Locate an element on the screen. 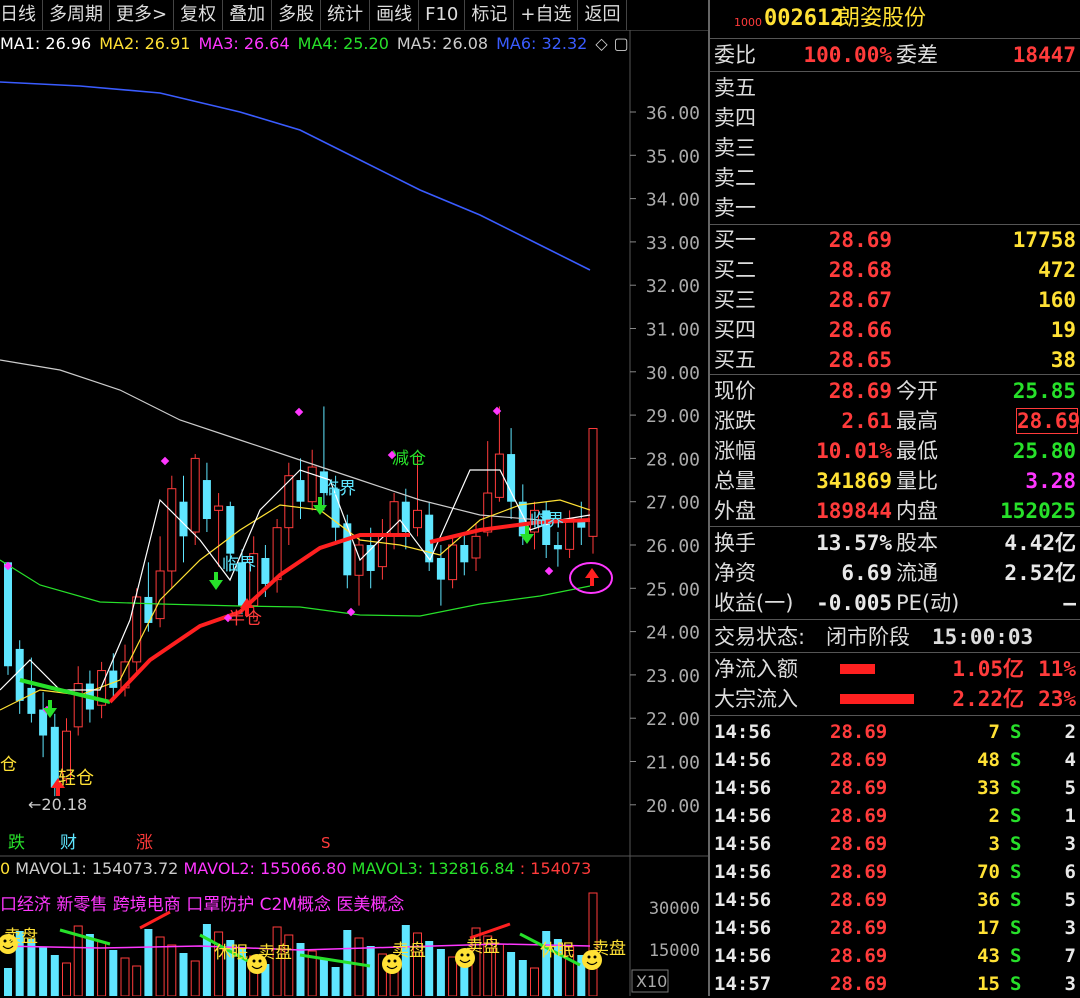 The image size is (1080, 998). buy-level-volume: 17758 is located at coordinates (1044, 240).